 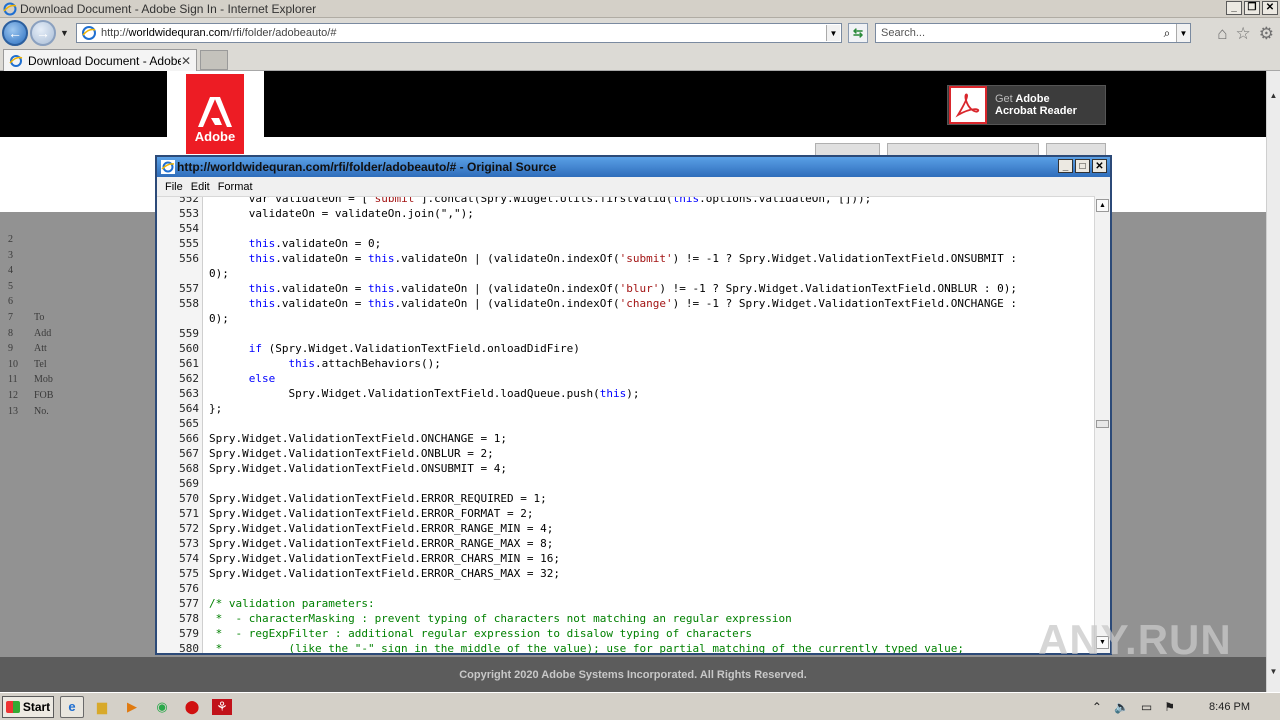 What do you see at coordinates (43, 33) in the screenshot?
I see `forward-button: →` at bounding box center [43, 33].